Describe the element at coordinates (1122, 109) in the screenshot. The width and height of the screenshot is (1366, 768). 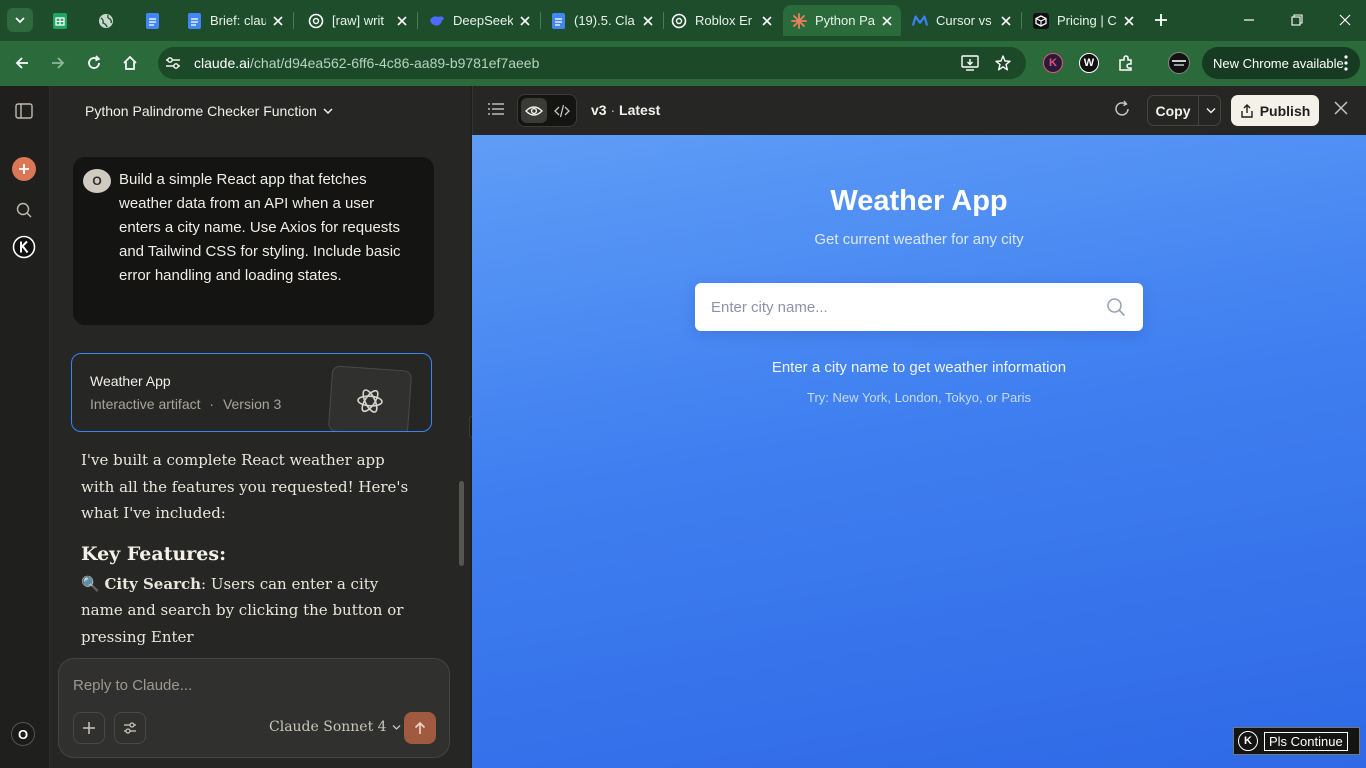
I see `refresh-button` at that location.